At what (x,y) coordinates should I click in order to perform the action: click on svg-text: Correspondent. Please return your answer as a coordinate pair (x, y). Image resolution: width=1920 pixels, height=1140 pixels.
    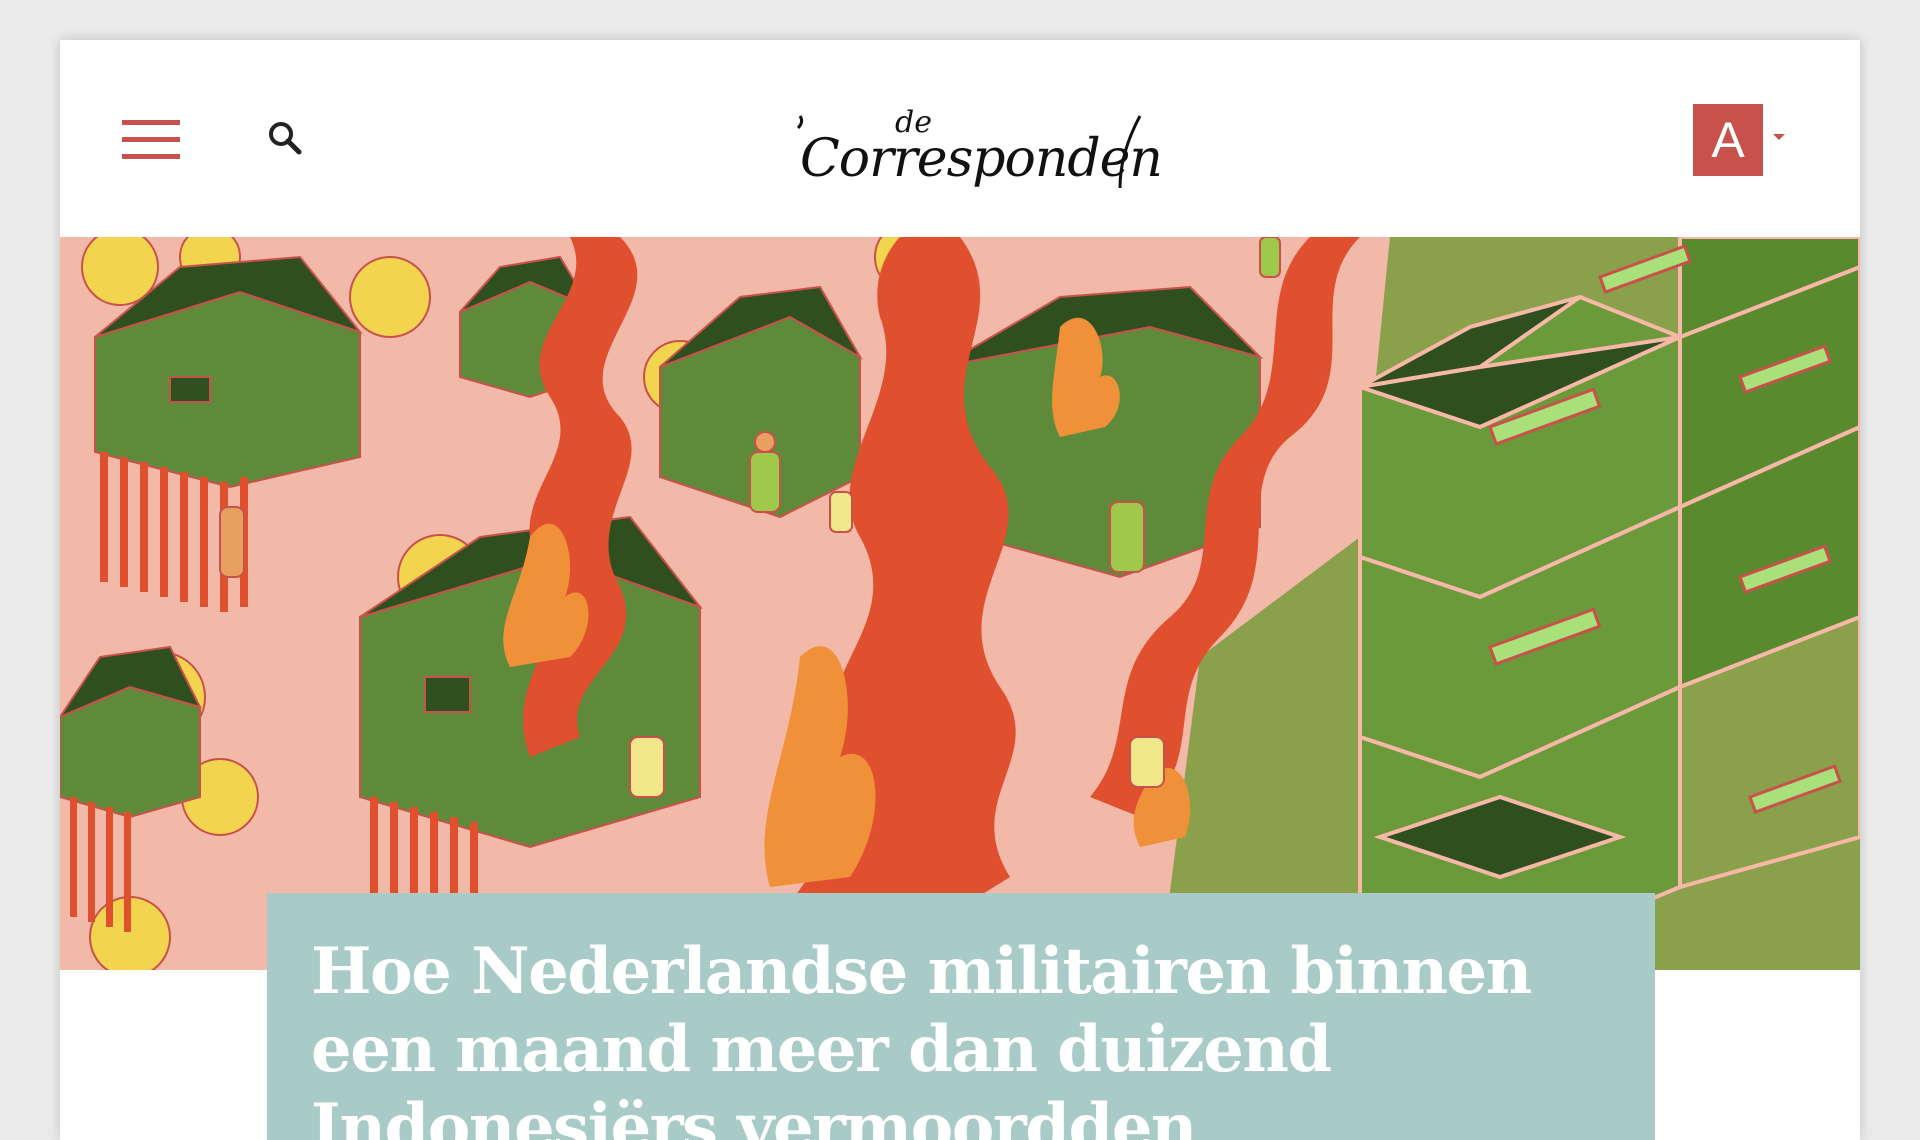
    Looking at the image, I should click on (980, 159).